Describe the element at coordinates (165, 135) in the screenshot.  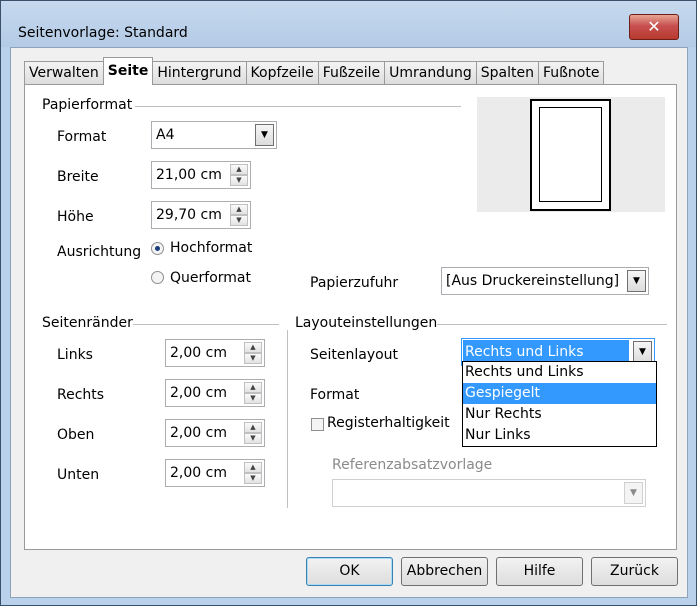
I see `format-value: A4` at that location.